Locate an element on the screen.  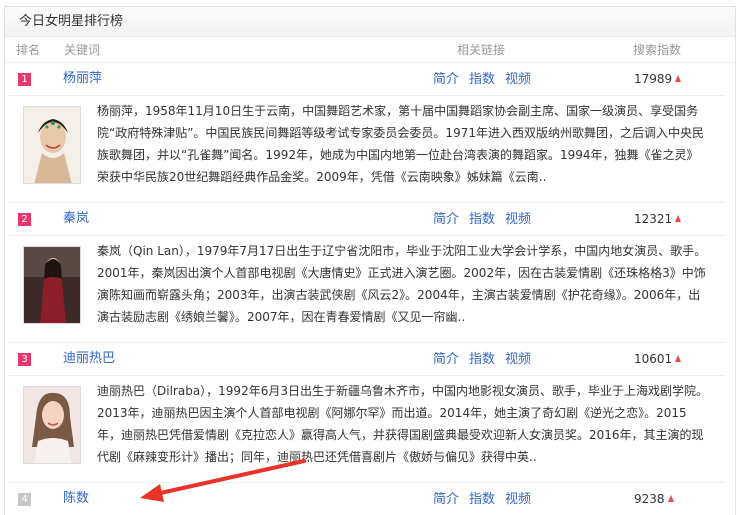
keyword-link: 陈数 is located at coordinates (76, 499).